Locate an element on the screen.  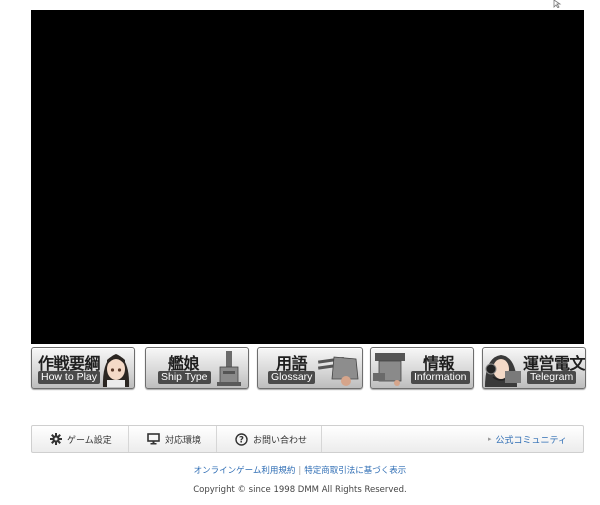
information-banner: 情報 Information is located at coordinates (422, 368).